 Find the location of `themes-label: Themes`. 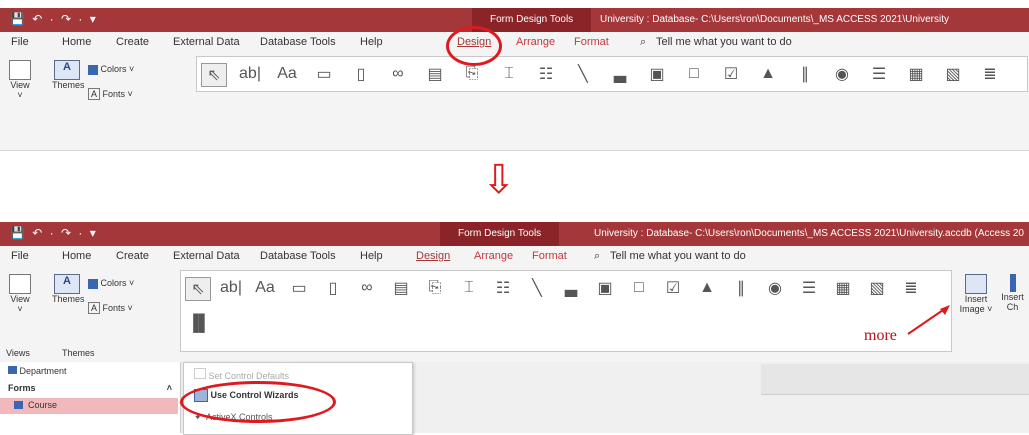

themes-label: Themes is located at coordinates (68, 299).